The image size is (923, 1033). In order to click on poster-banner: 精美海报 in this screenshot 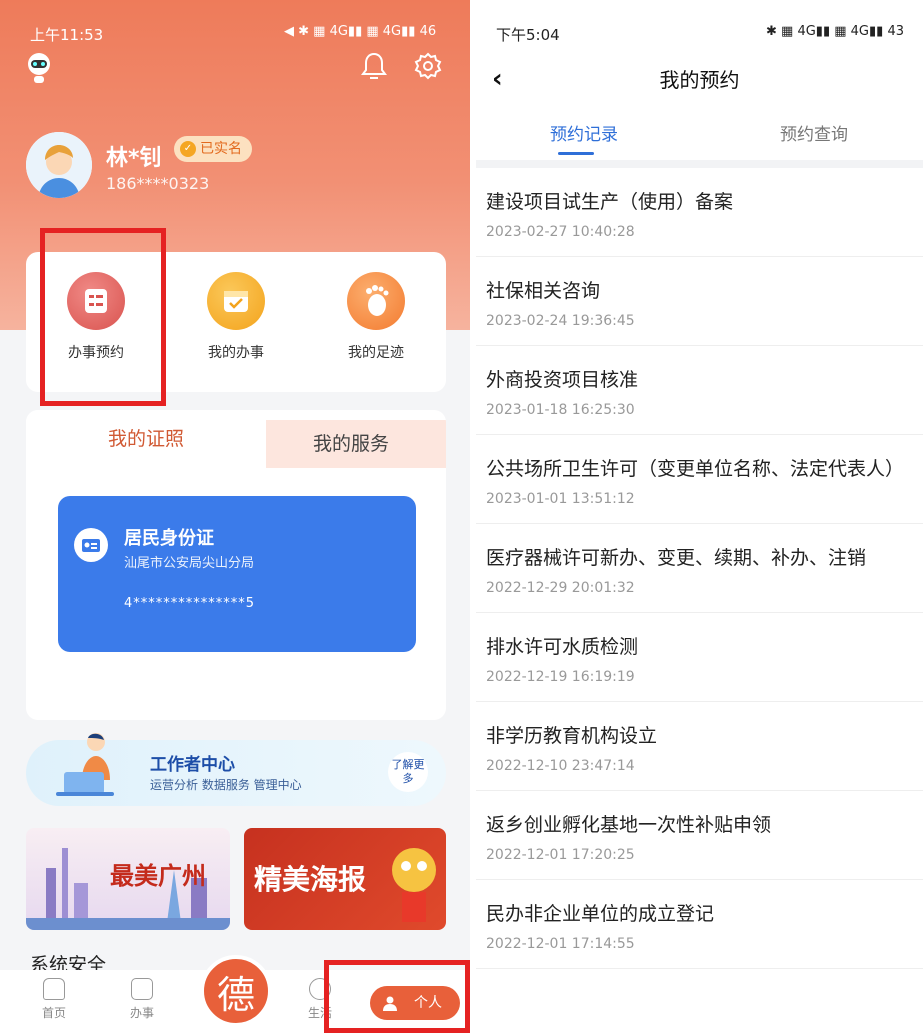, I will do `click(345, 879)`.